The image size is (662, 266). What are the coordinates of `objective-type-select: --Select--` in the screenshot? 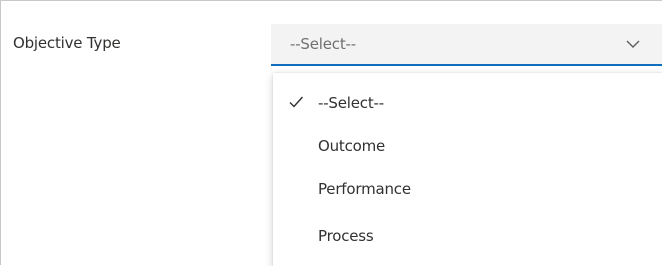 It's located at (466, 45).